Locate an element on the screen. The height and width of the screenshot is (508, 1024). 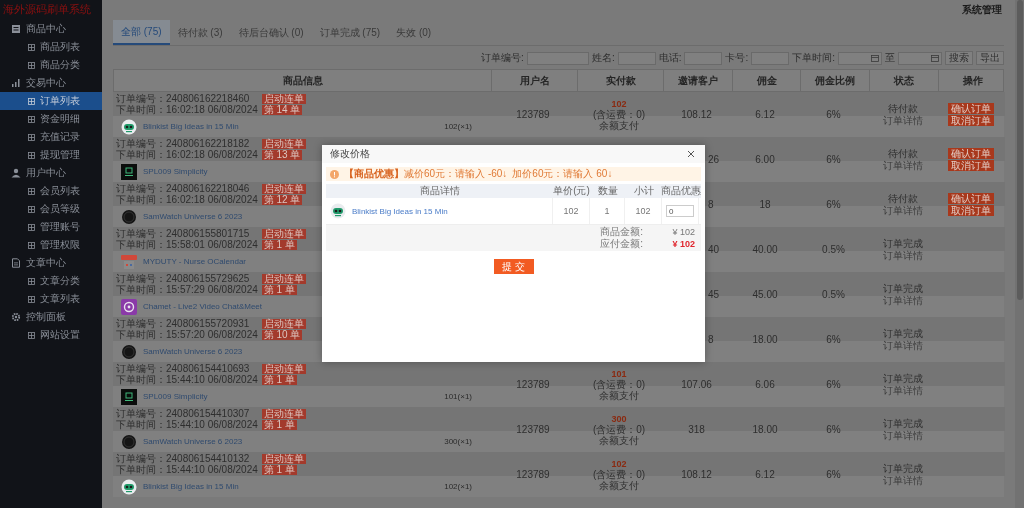
paid-amount: 101 is located at coordinates (619, 373).